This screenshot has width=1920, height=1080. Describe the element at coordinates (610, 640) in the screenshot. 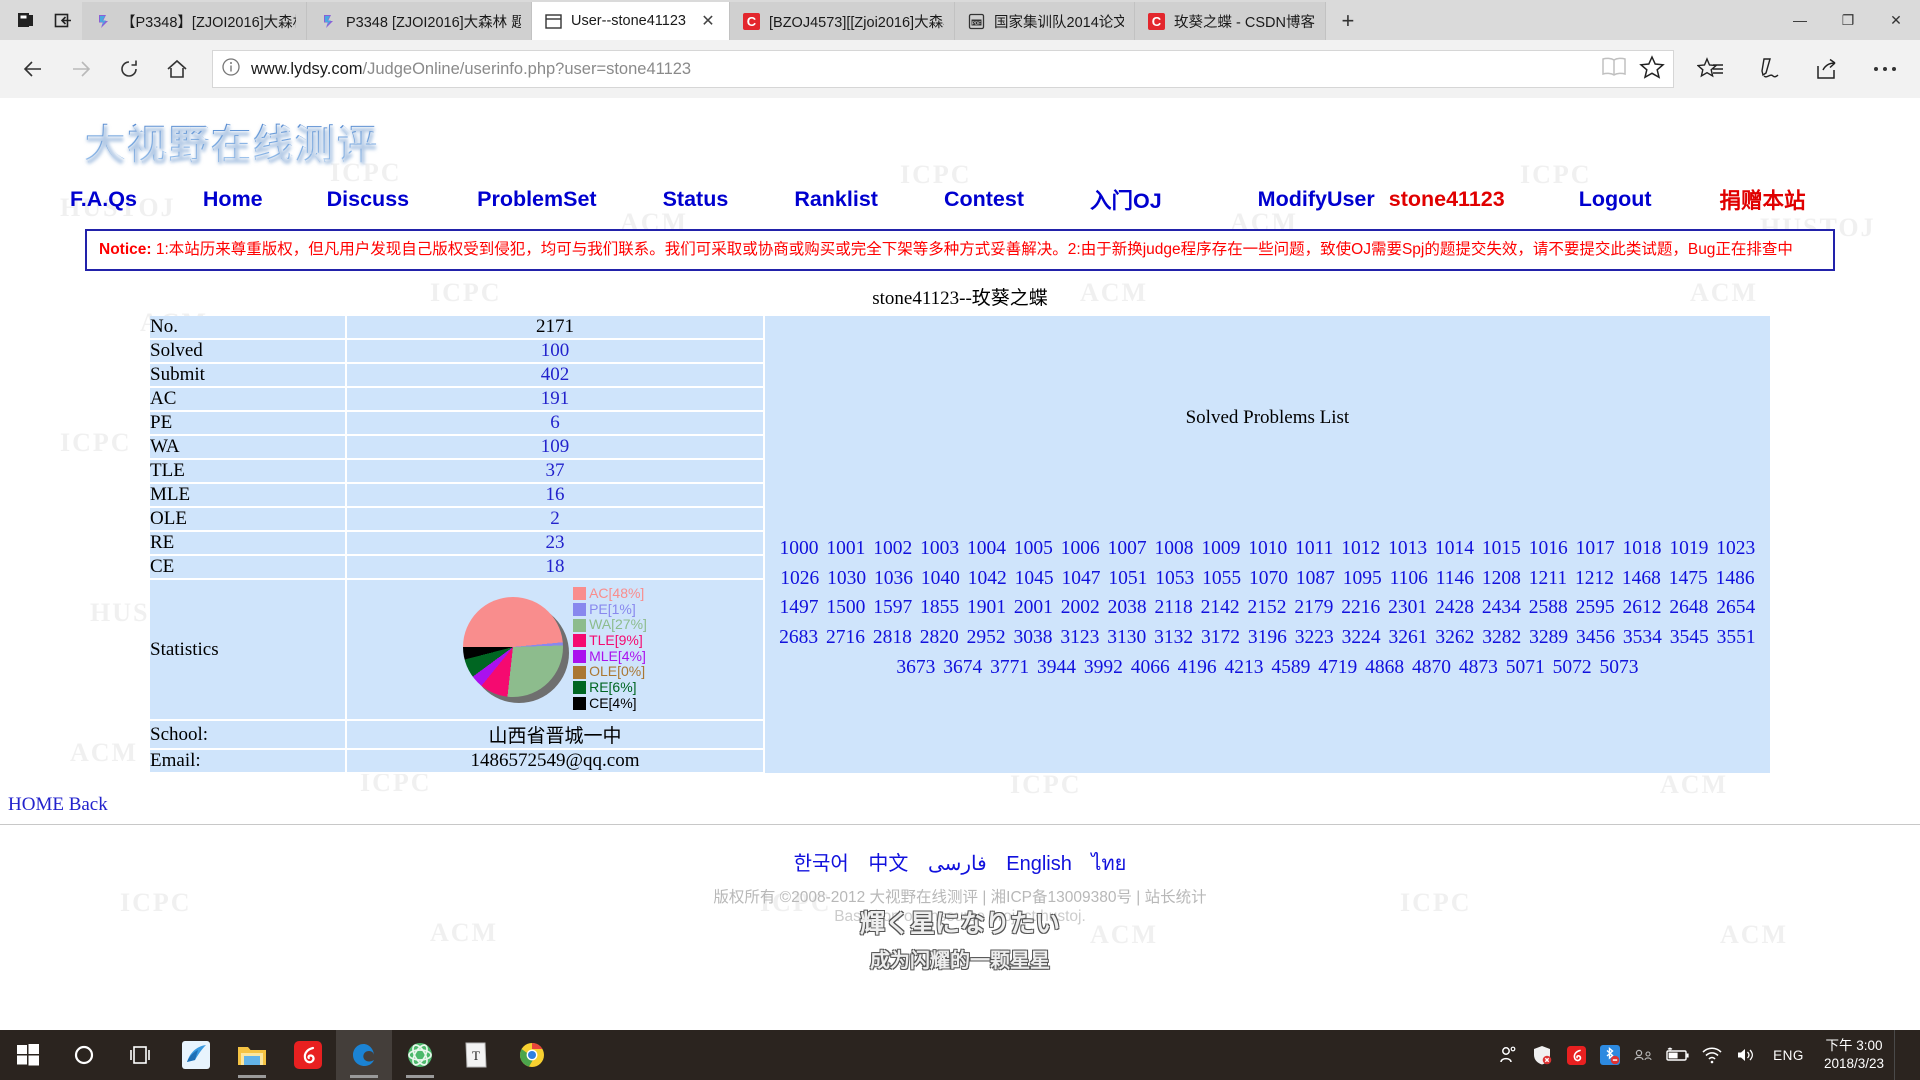

I see `legend-item: TLE[9%]` at that location.